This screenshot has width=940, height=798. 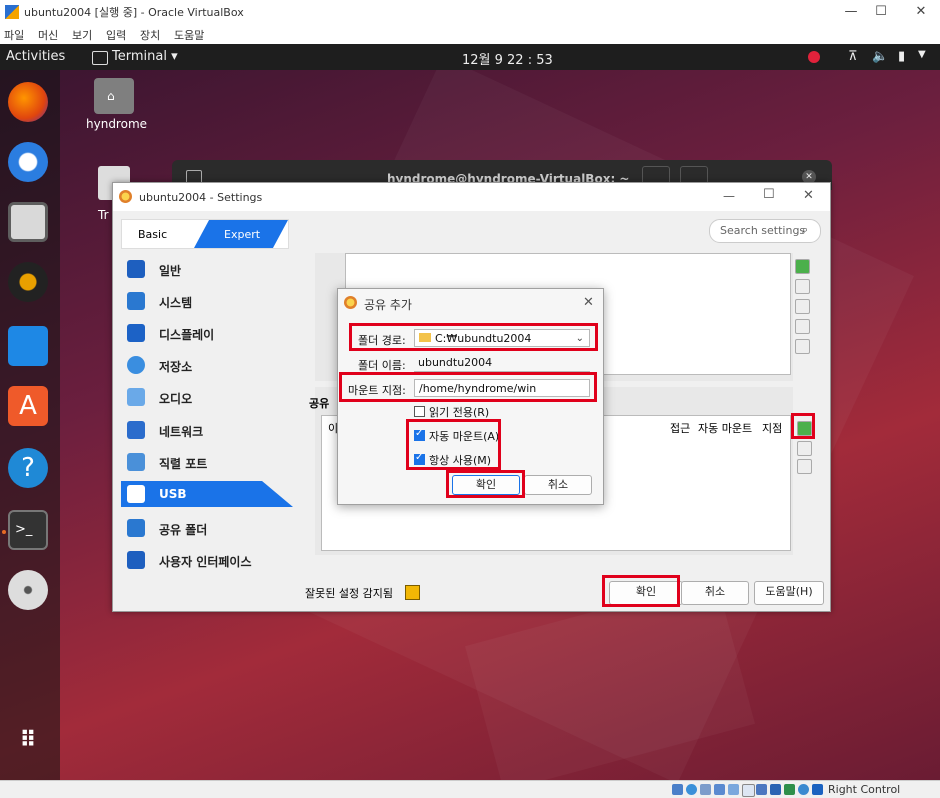 I want to click on shared-folders-section-label: 공유, so click(x=319, y=403).